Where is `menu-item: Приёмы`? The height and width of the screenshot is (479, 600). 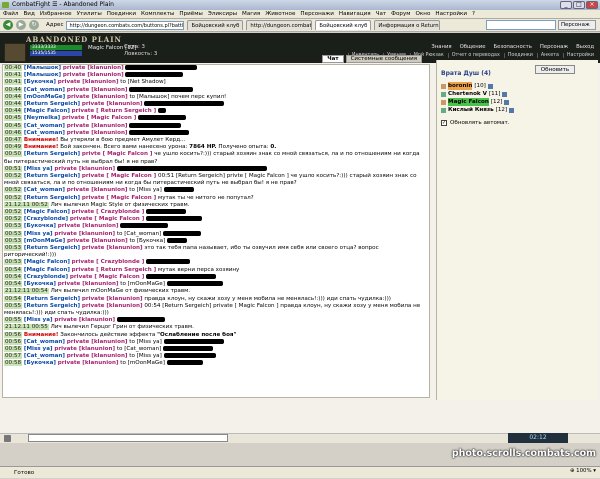
menu-item: Приёмы is located at coordinates (190, 14).